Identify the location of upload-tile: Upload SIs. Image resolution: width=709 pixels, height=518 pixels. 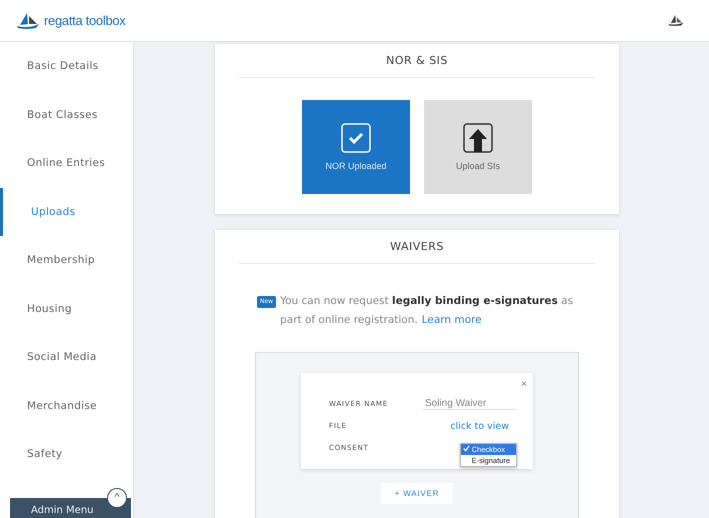
(478, 147).